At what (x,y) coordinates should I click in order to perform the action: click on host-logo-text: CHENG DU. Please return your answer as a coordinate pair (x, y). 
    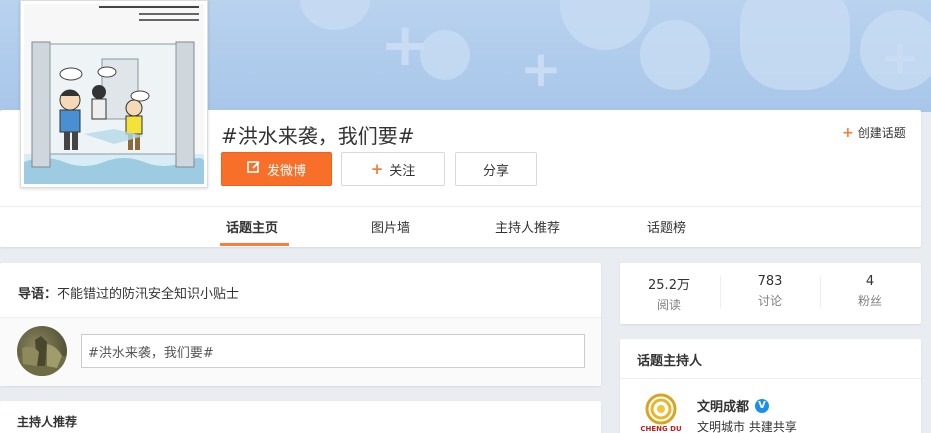
    Looking at the image, I should click on (661, 429).